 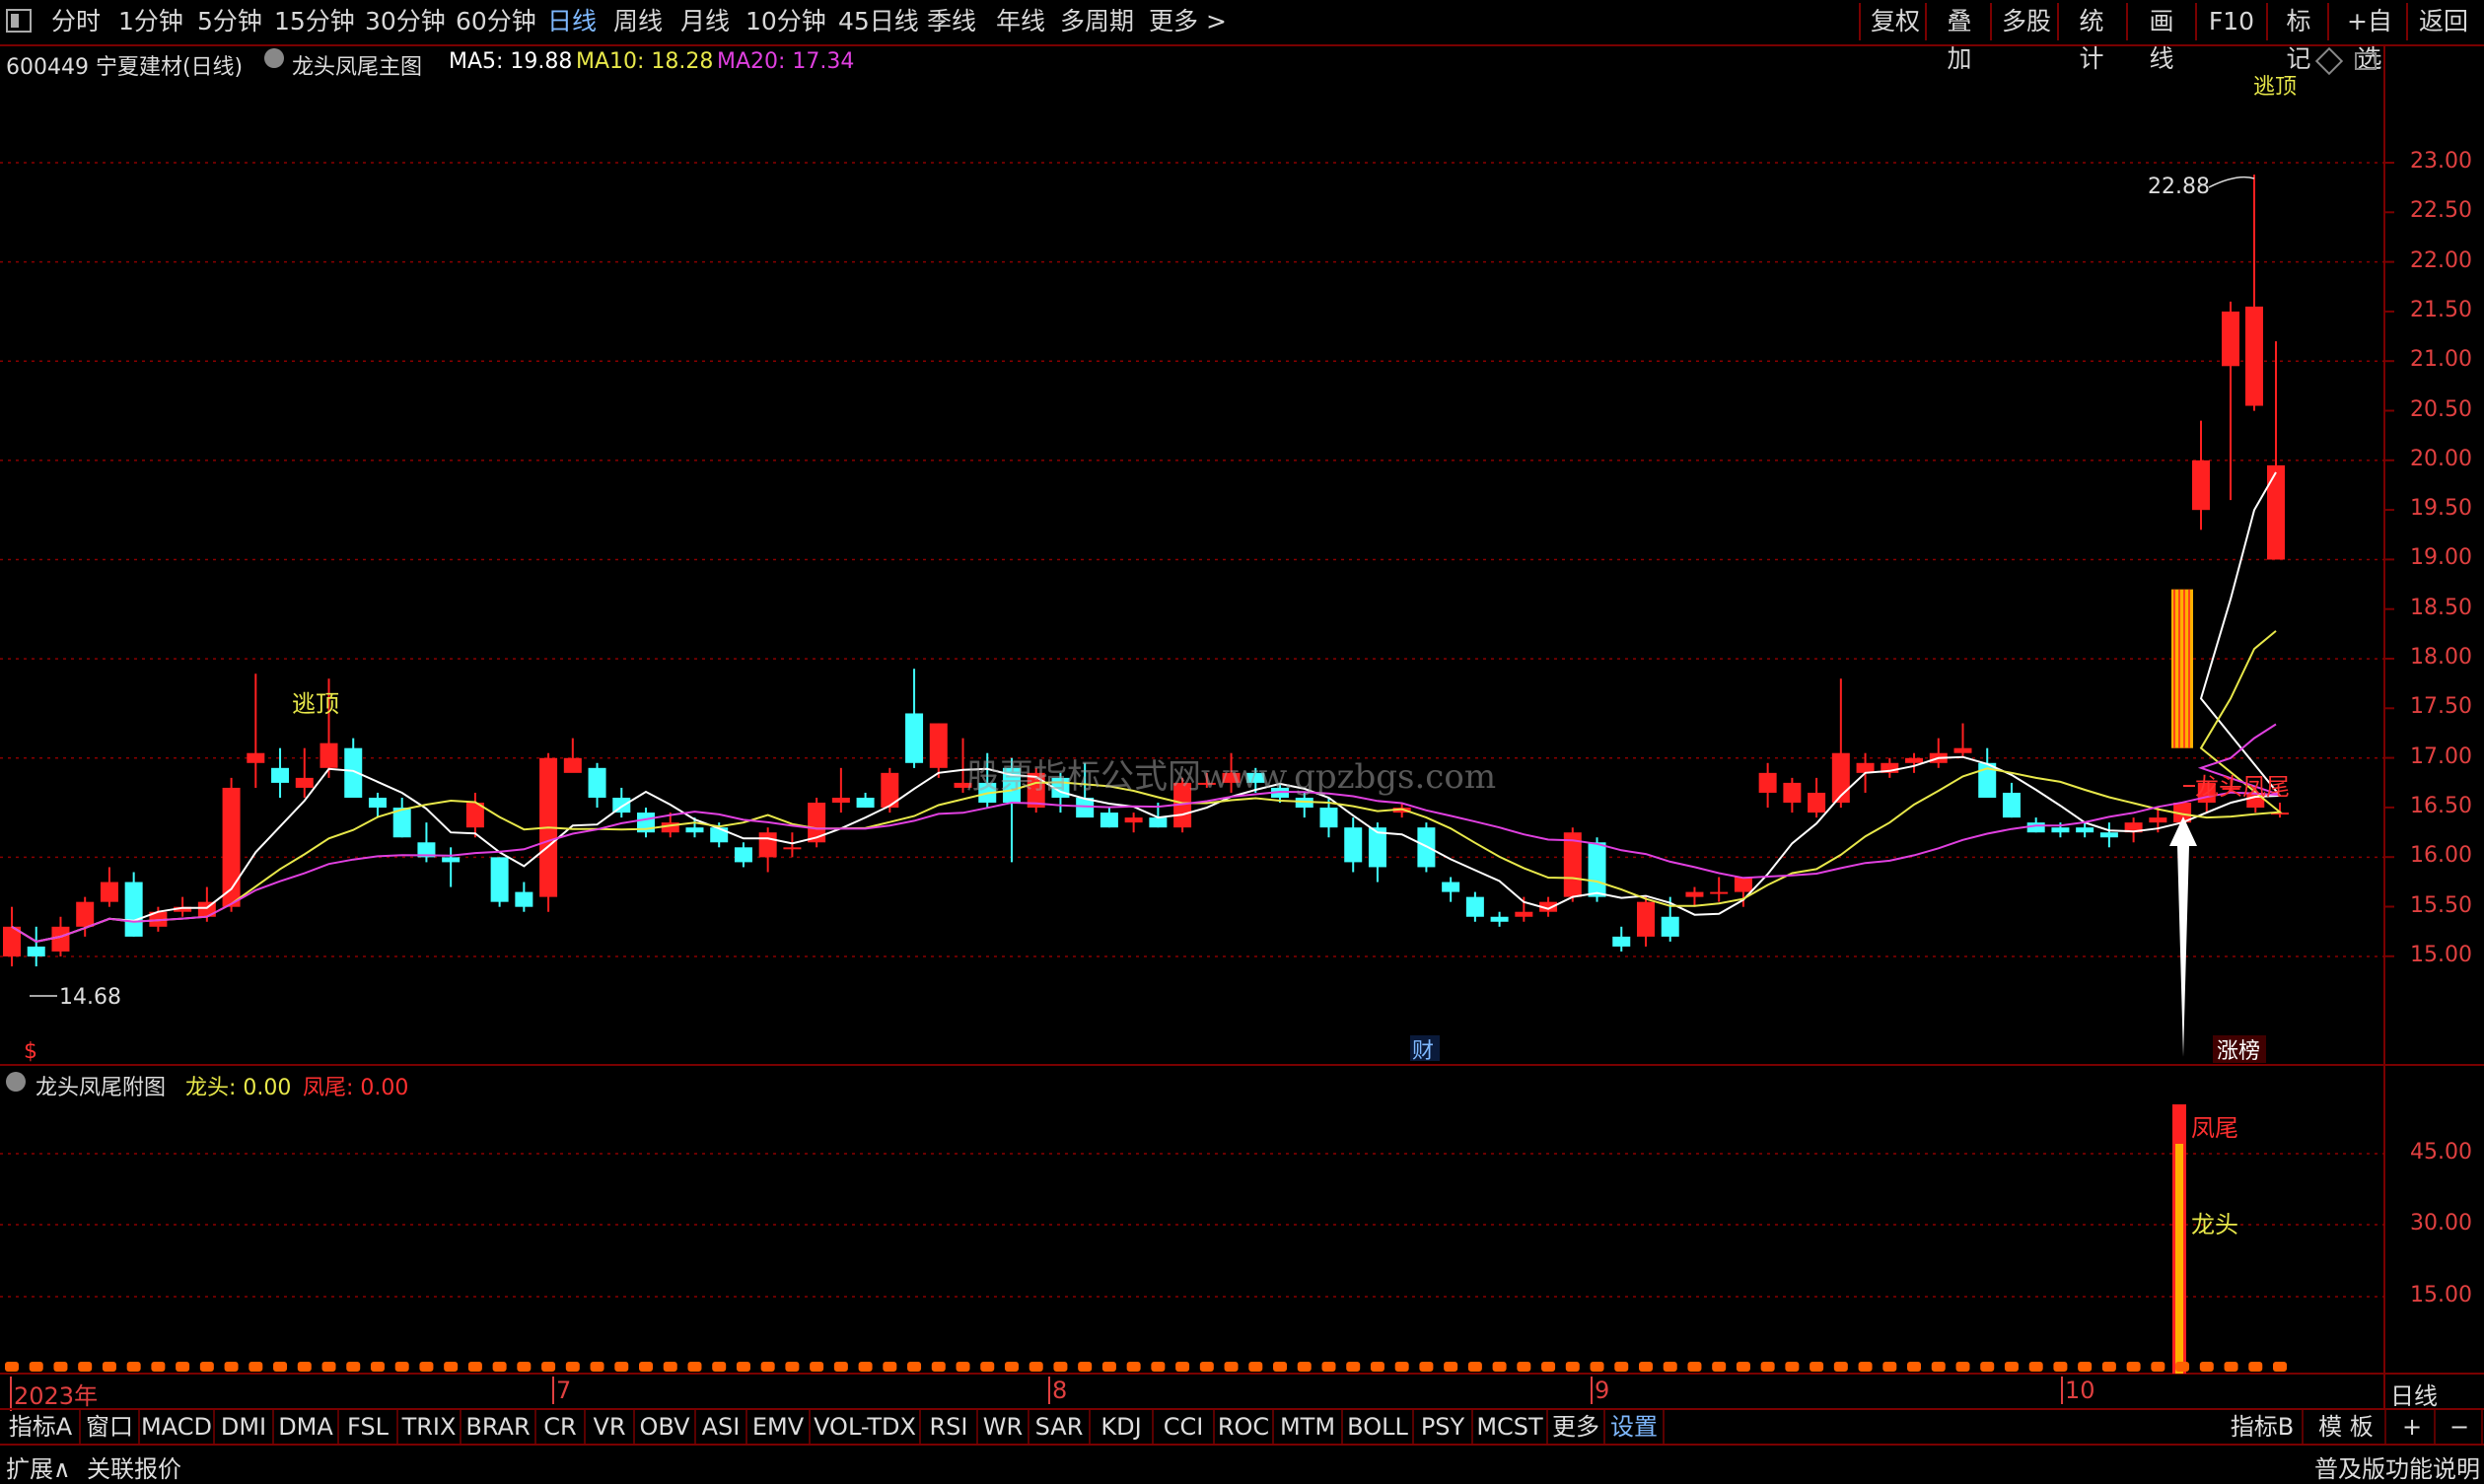 What do you see at coordinates (2441, 360) in the screenshot?
I see `price-axis-label: 21.00` at bounding box center [2441, 360].